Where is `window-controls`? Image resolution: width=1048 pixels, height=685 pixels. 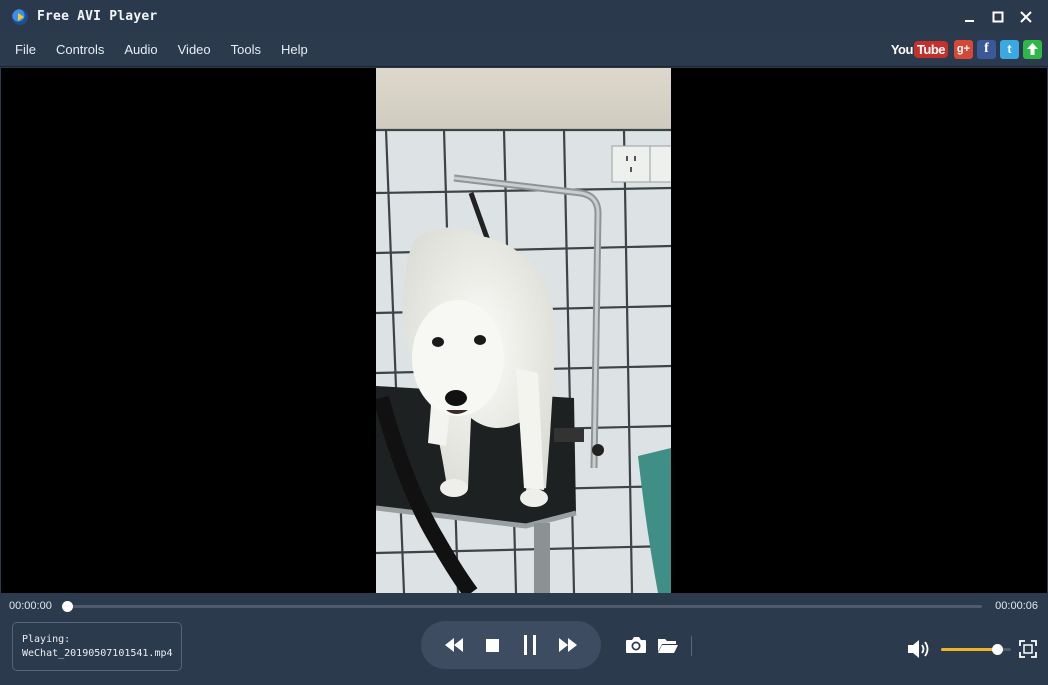
window-controls is located at coordinates (998, 16).